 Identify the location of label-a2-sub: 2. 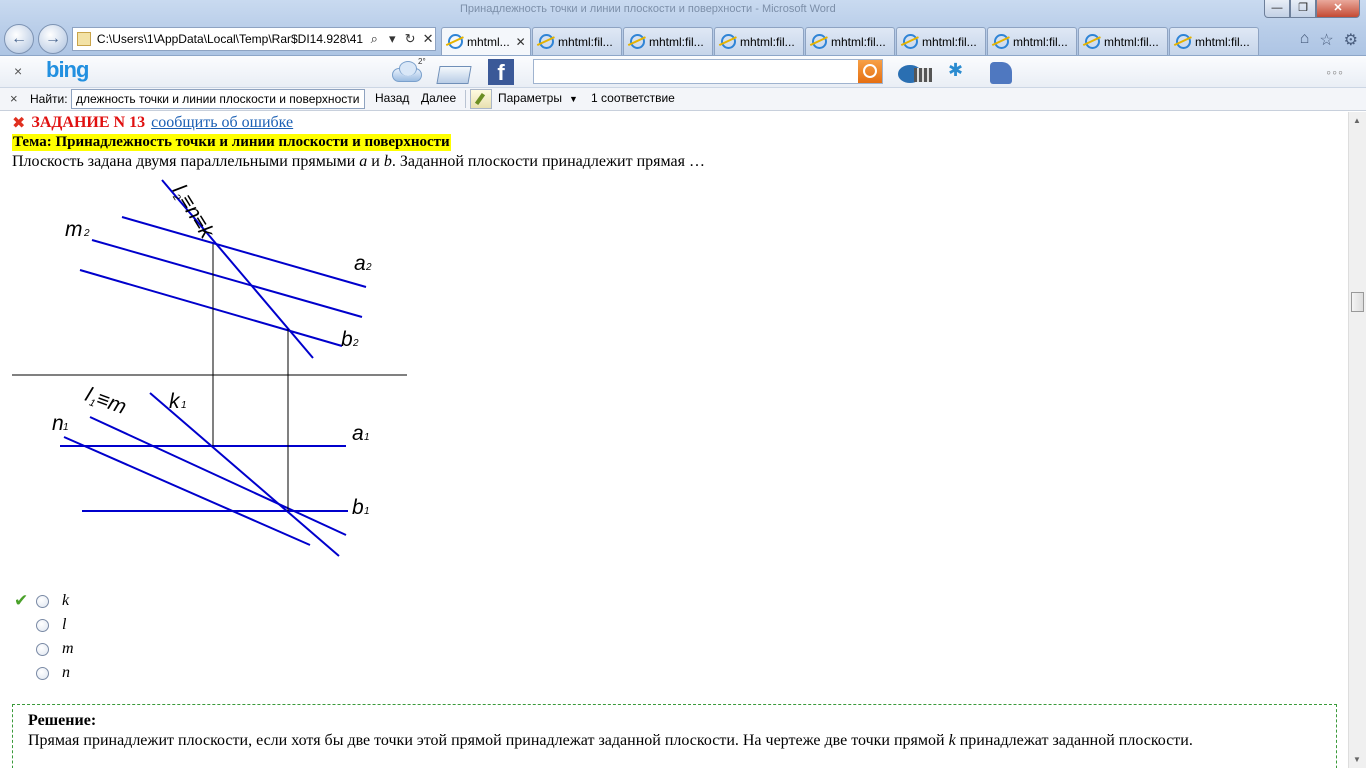
(368, 267).